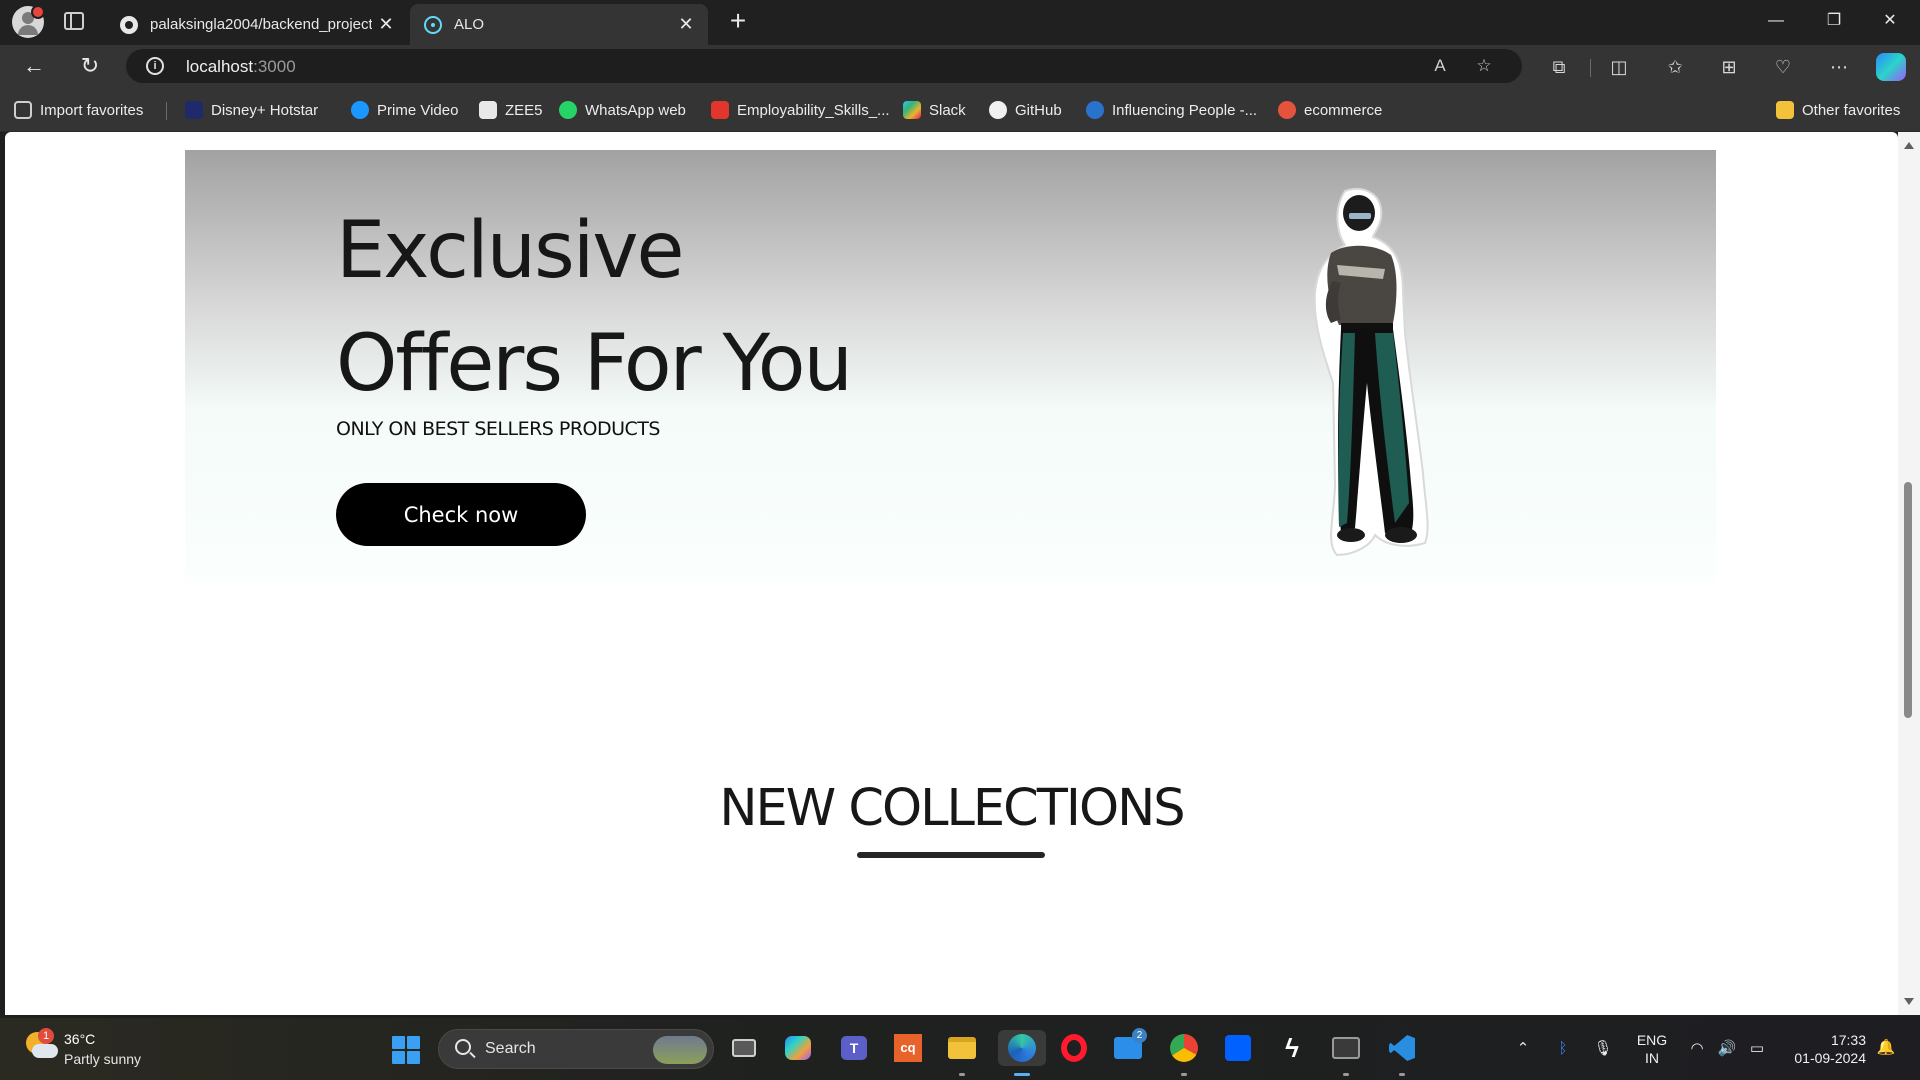 This screenshot has height=1080, width=1920. What do you see at coordinates (1292, 1048) in the screenshot?
I see `lightning-app-icon: ϟ` at bounding box center [1292, 1048].